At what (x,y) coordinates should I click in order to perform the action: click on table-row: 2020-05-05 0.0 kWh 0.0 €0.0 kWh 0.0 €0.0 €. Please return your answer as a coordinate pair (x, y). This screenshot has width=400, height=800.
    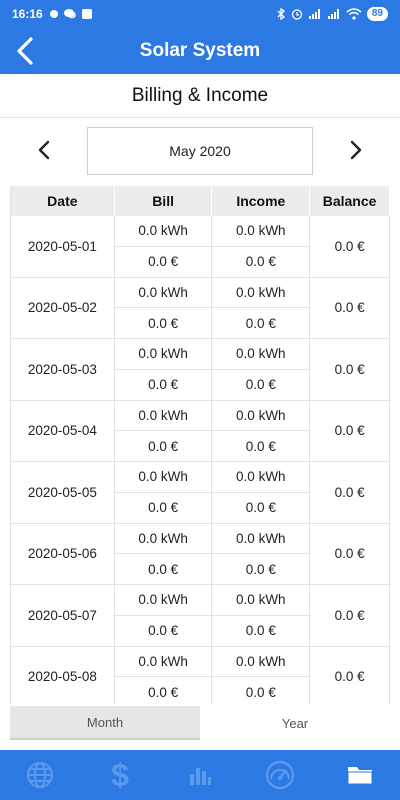
    Looking at the image, I should click on (200, 493).